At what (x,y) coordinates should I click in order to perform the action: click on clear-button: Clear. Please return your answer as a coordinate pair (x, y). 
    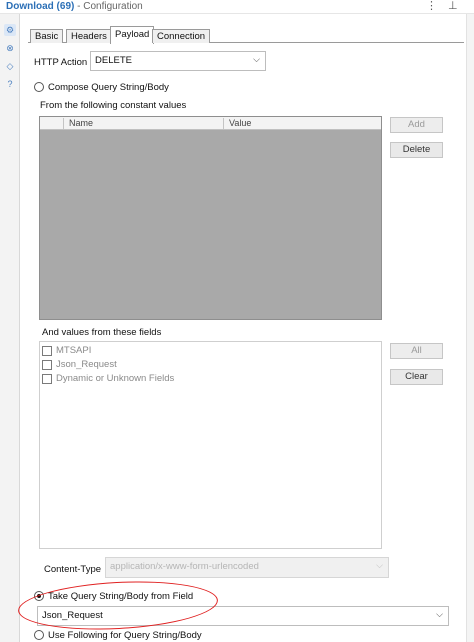
    Looking at the image, I should click on (416, 377).